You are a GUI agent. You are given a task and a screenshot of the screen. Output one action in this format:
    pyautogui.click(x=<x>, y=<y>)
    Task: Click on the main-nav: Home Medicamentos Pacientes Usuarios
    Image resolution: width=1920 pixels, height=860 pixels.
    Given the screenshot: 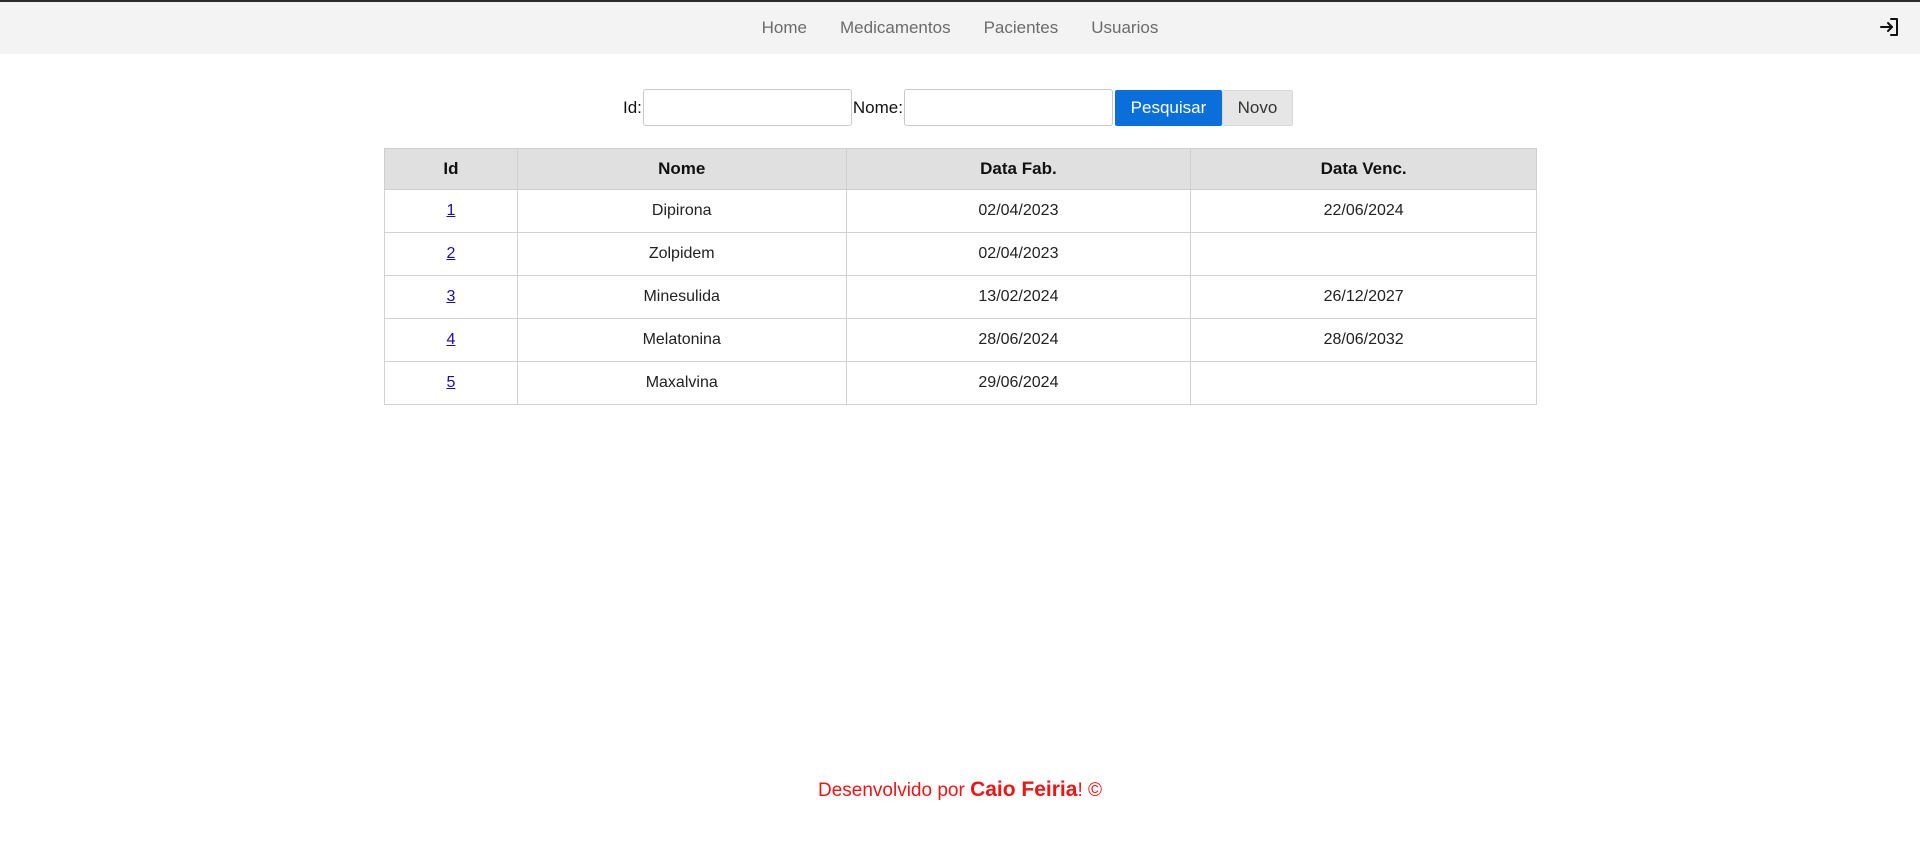 What is the action you would take?
    pyautogui.click(x=960, y=28)
    